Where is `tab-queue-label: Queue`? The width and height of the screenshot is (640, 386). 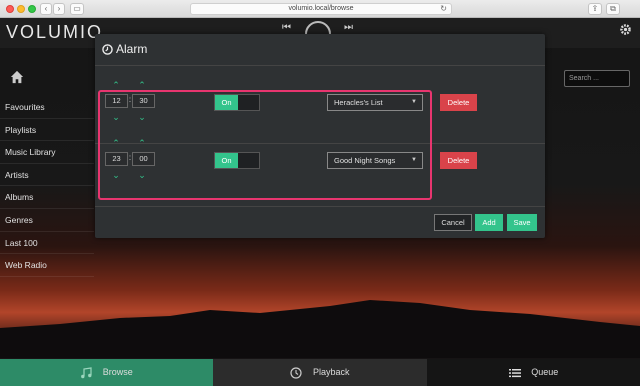
tab-queue-label: Queue is located at coordinates (545, 372).